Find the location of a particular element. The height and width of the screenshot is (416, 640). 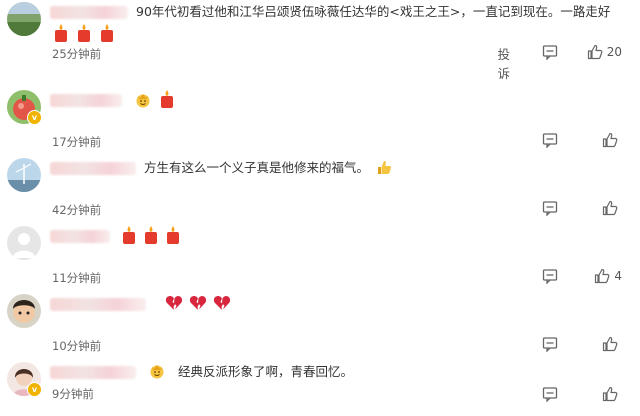

comment-text: 90年代初看过他和江华吕颂贤伍咏薇任达华的<戏王之王>，一直记到现在。一路走好 is located at coordinates (373, 12).